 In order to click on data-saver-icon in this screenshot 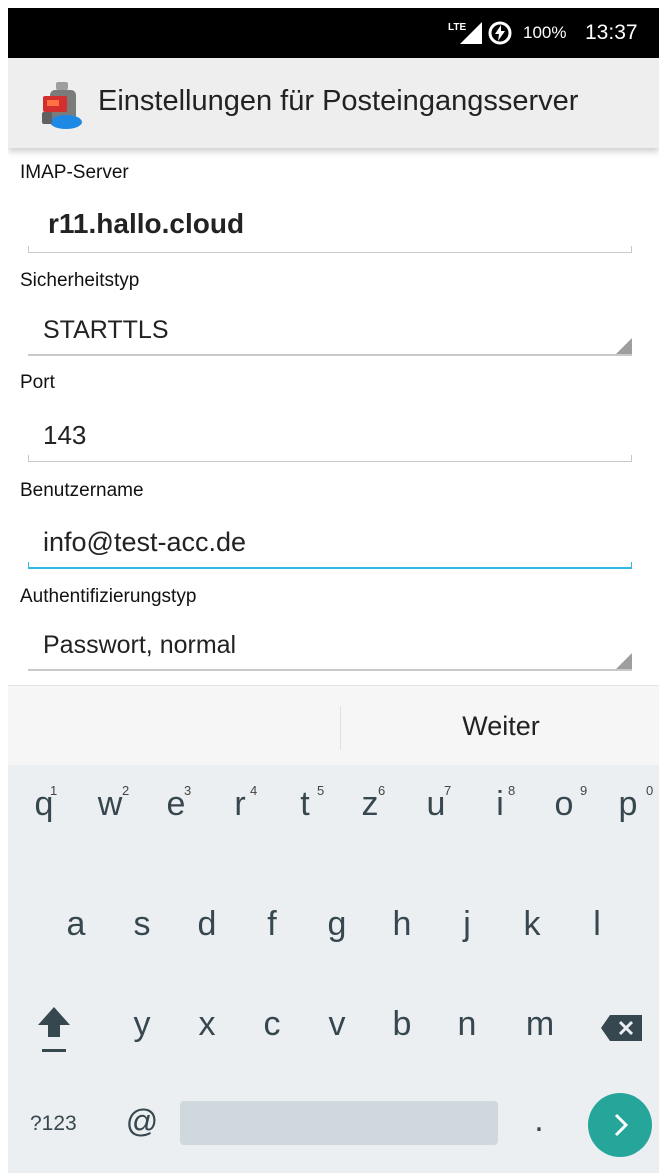, I will do `click(500, 33)`.